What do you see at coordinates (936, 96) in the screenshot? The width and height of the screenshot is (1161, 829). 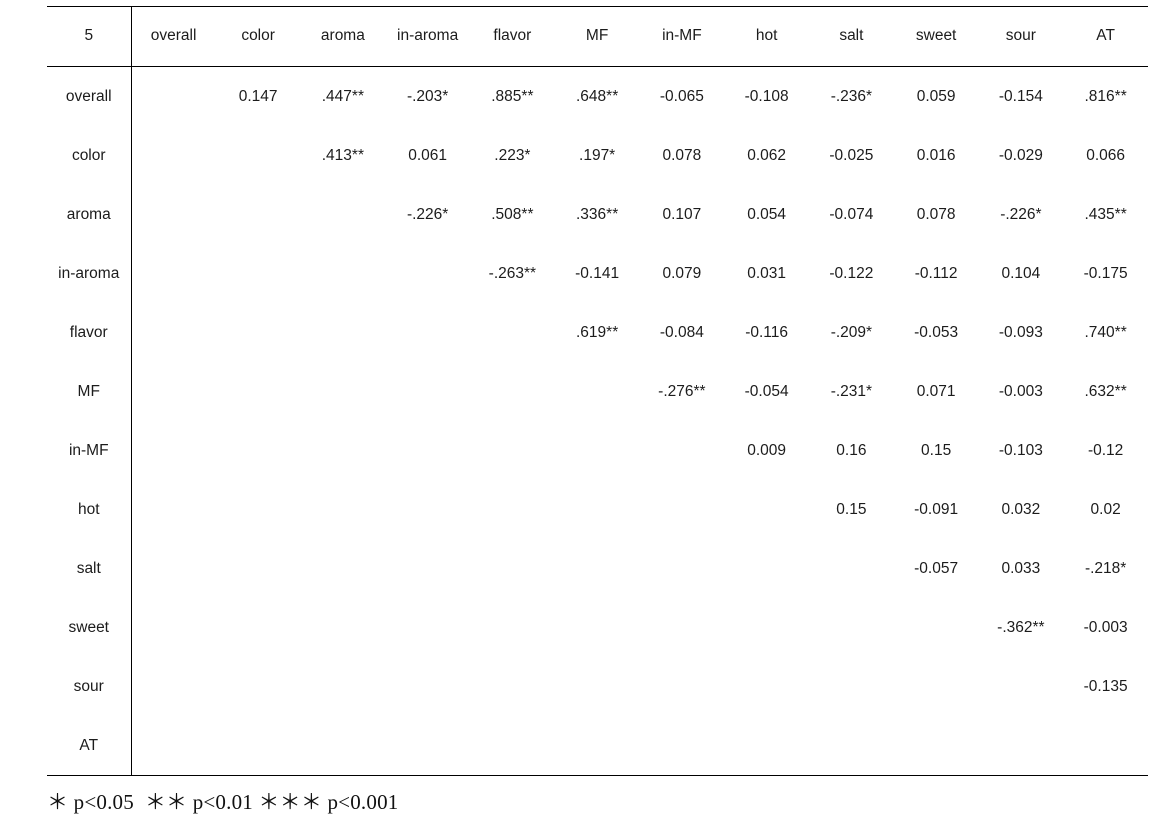 I see `cell: 0.059` at bounding box center [936, 96].